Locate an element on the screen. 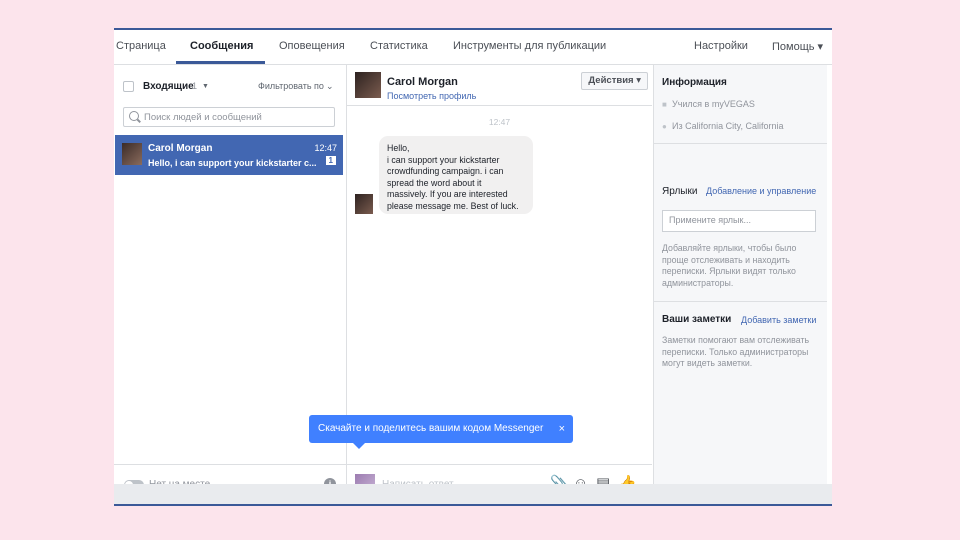 The height and width of the screenshot is (540, 960). conversation-time: 12:47 is located at coordinates (325, 148).